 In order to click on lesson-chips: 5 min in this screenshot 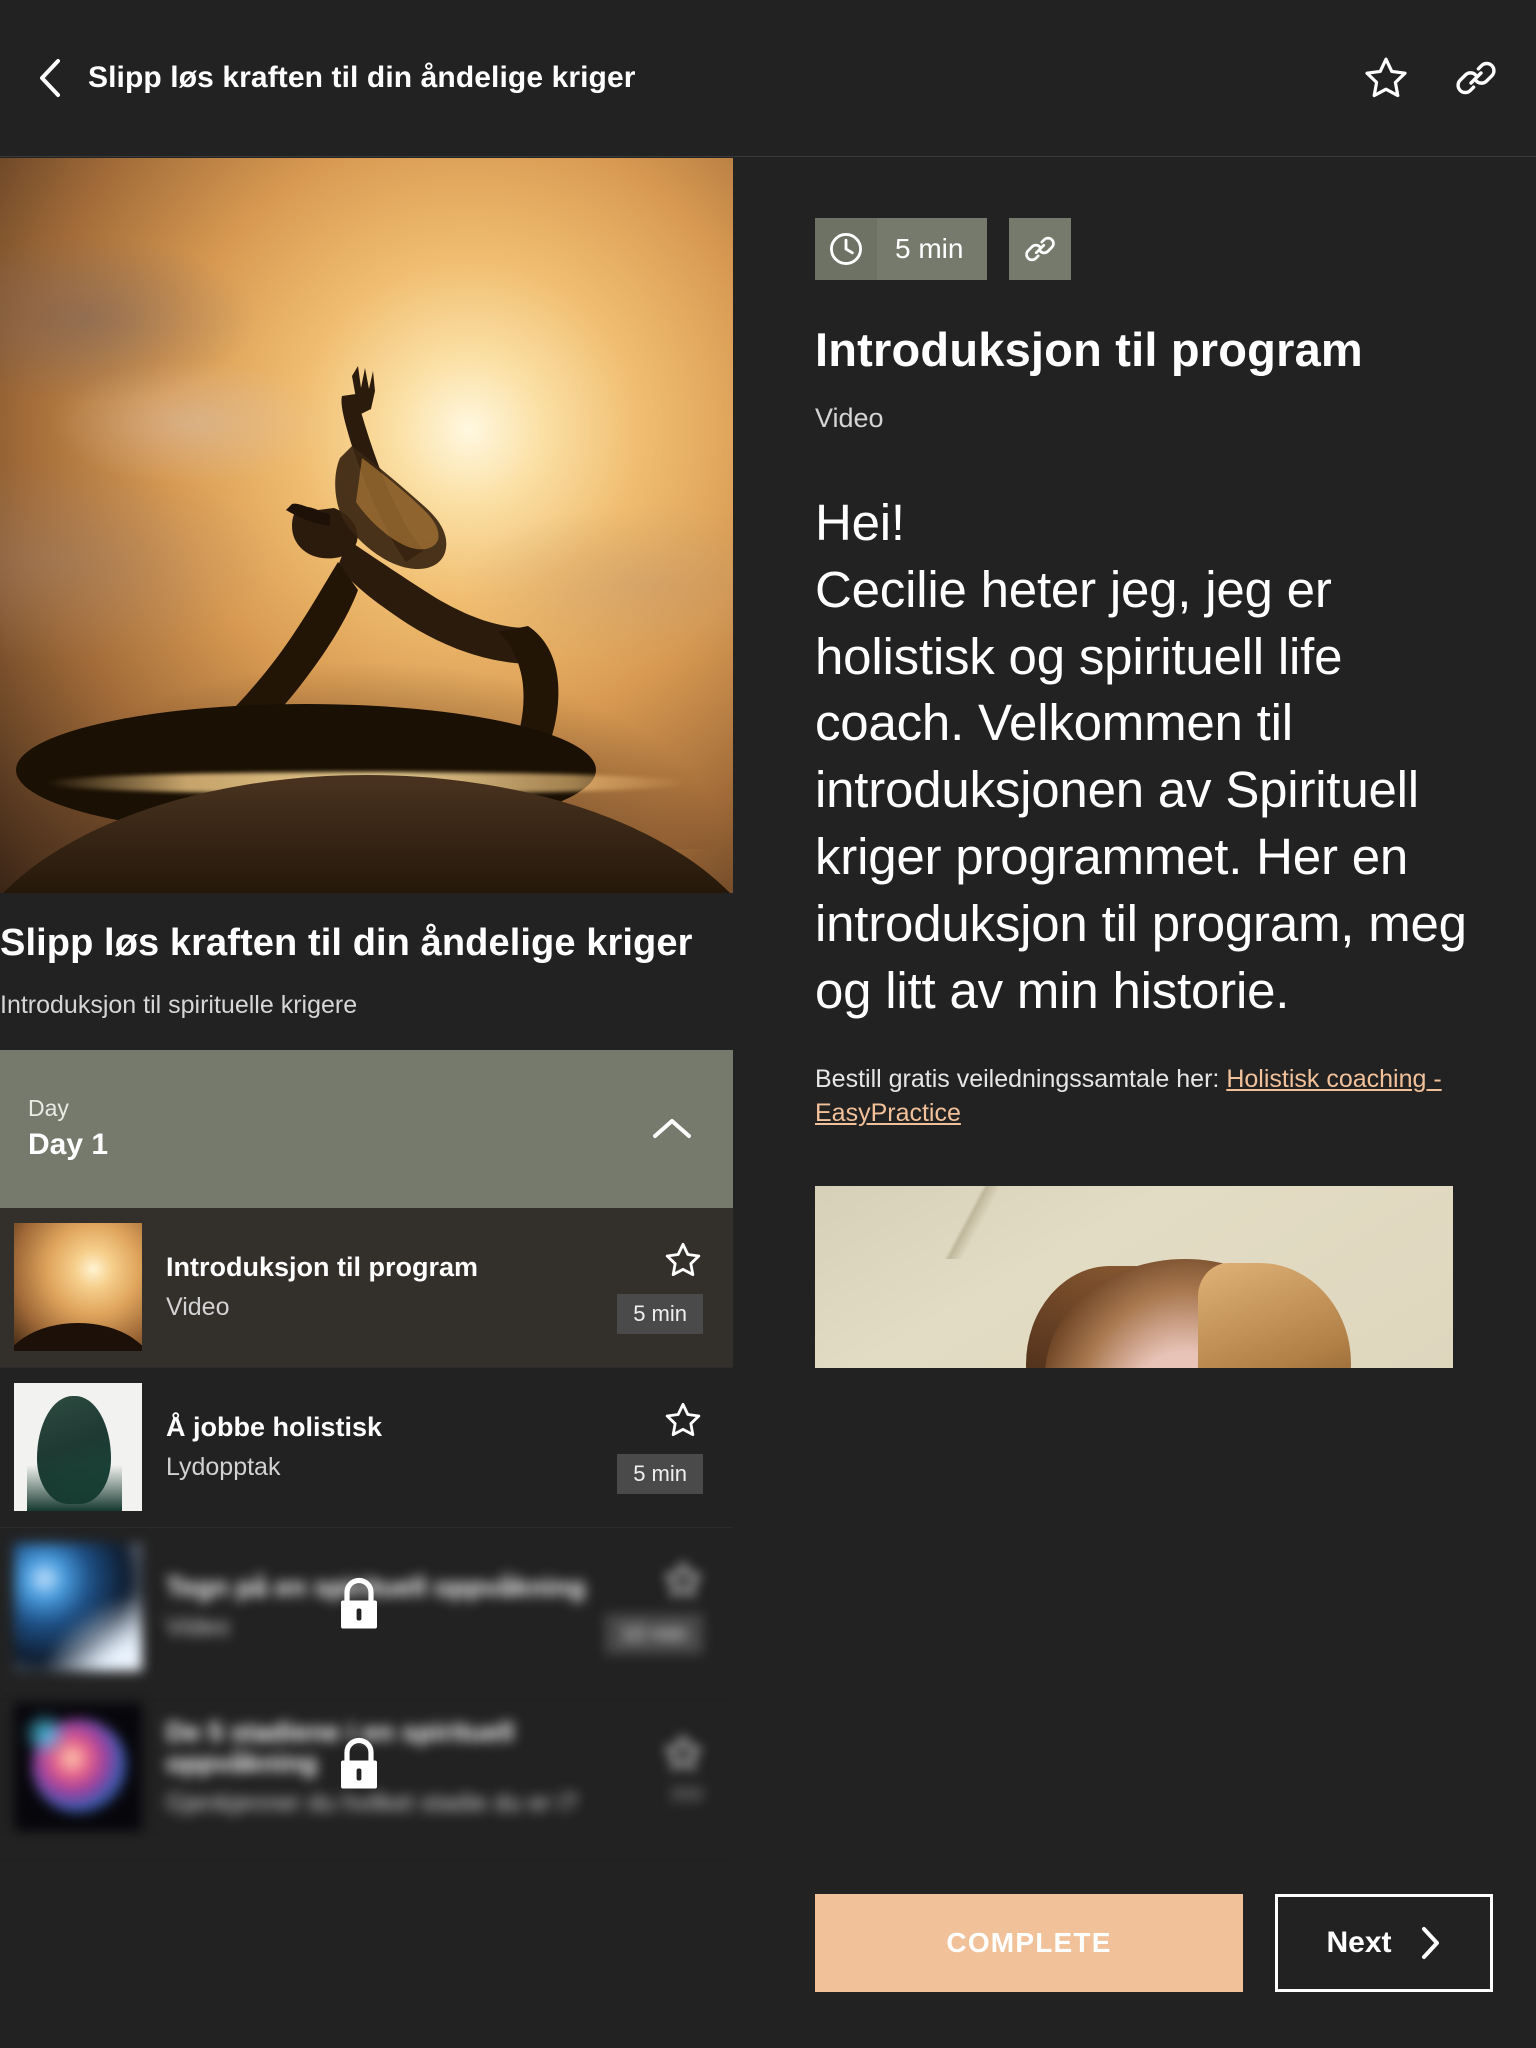, I will do `click(1145, 249)`.